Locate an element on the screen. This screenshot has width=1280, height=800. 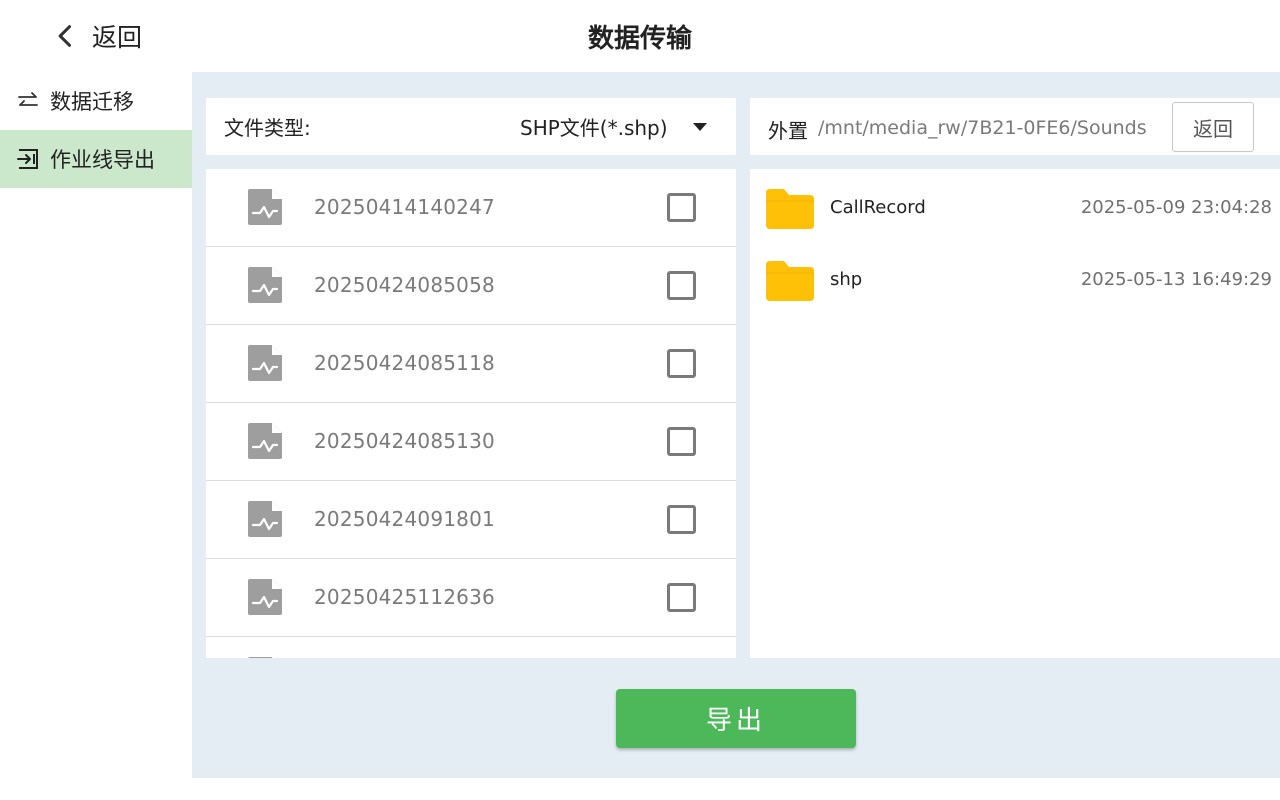
page-title: 数据传输 is located at coordinates (639, 39).